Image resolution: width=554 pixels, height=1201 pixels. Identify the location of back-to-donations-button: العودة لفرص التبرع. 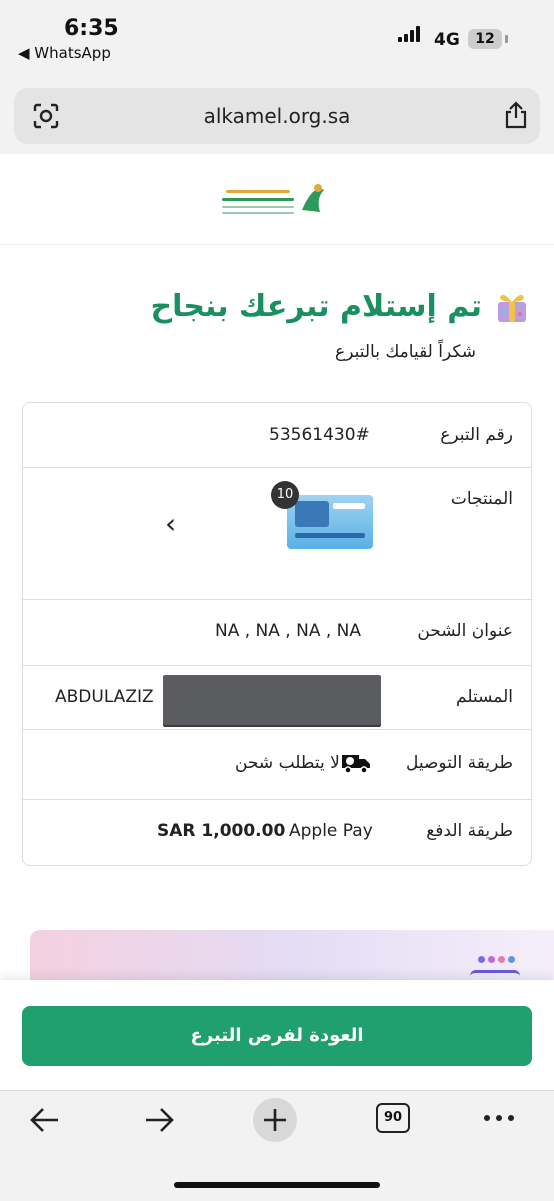
(277, 1036).